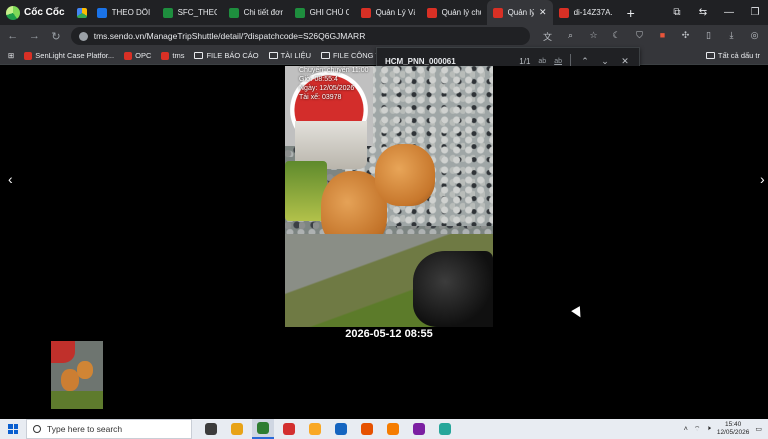  What do you see at coordinates (585, 61) in the screenshot?
I see `find-previous-button: ⌃` at bounding box center [585, 61].